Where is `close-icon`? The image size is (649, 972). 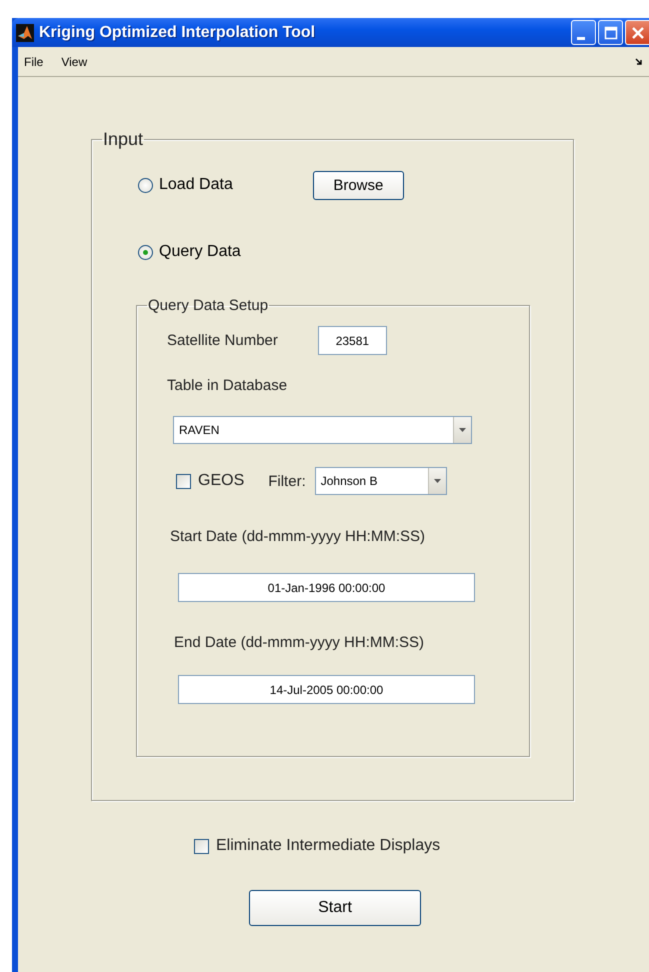 close-icon is located at coordinates (637, 33).